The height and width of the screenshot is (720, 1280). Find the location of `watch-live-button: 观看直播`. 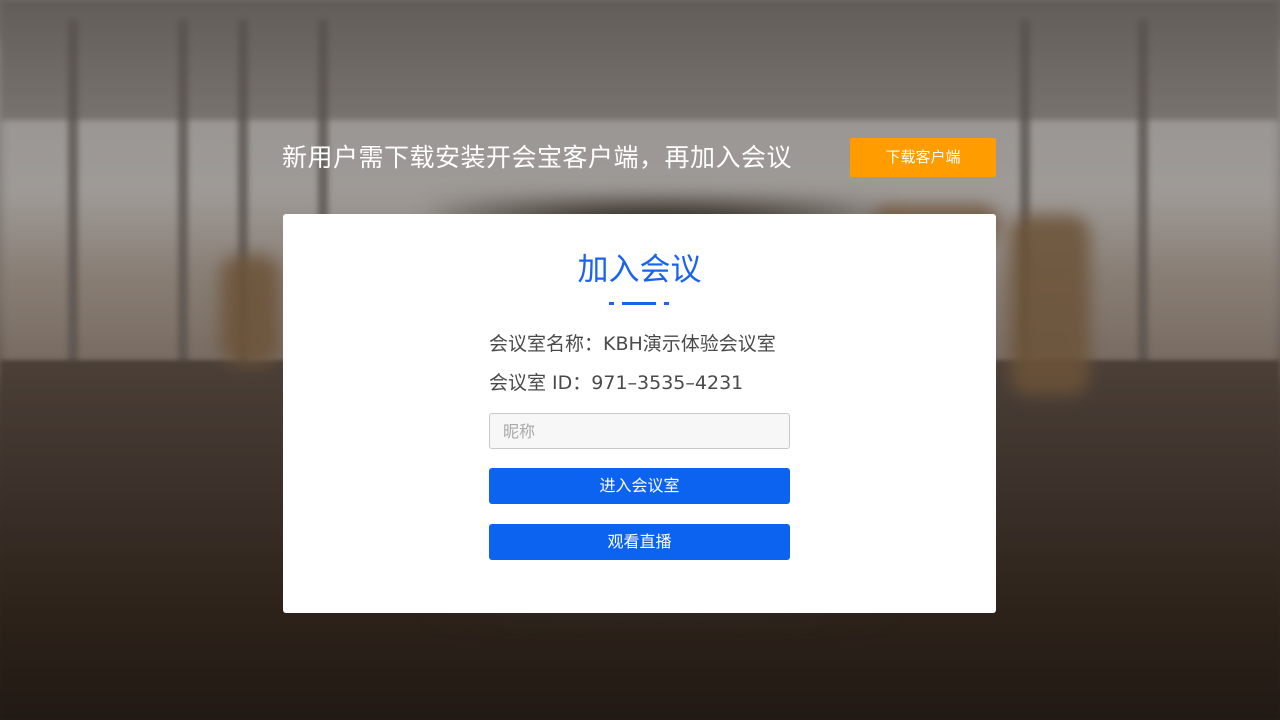

watch-live-button: 观看直播 is located at coordinates (639, 542).